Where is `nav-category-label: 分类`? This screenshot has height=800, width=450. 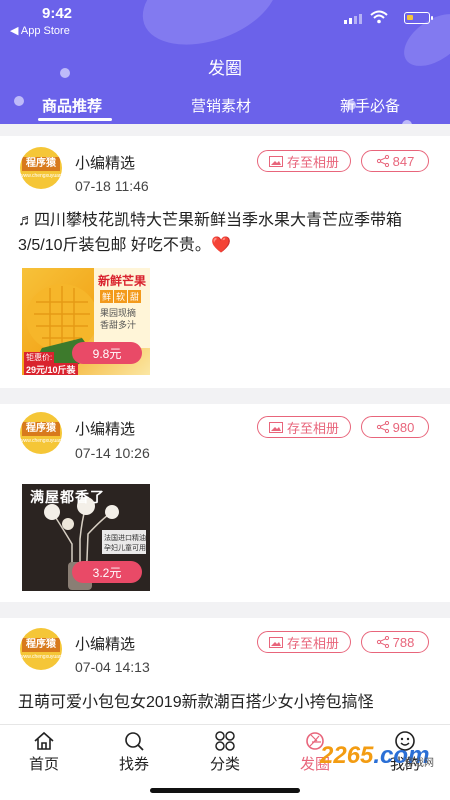 nav-category-label: 分类 is located at coordinates (224, 764).